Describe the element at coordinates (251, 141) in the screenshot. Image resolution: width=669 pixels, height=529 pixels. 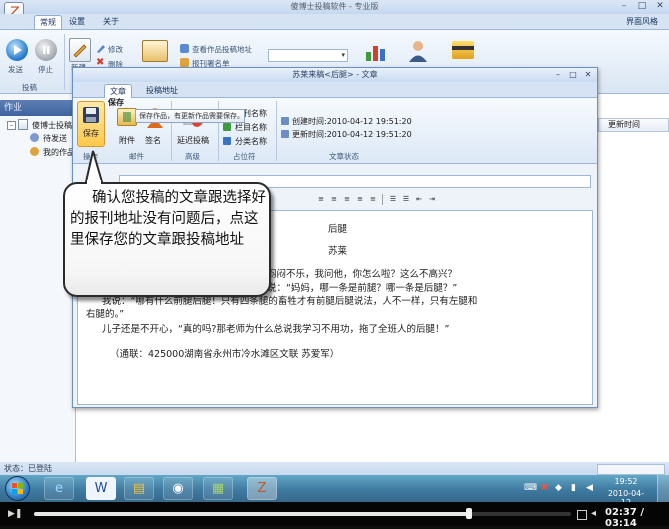
I see `placeholder-category-name: 分类名称` at that location.